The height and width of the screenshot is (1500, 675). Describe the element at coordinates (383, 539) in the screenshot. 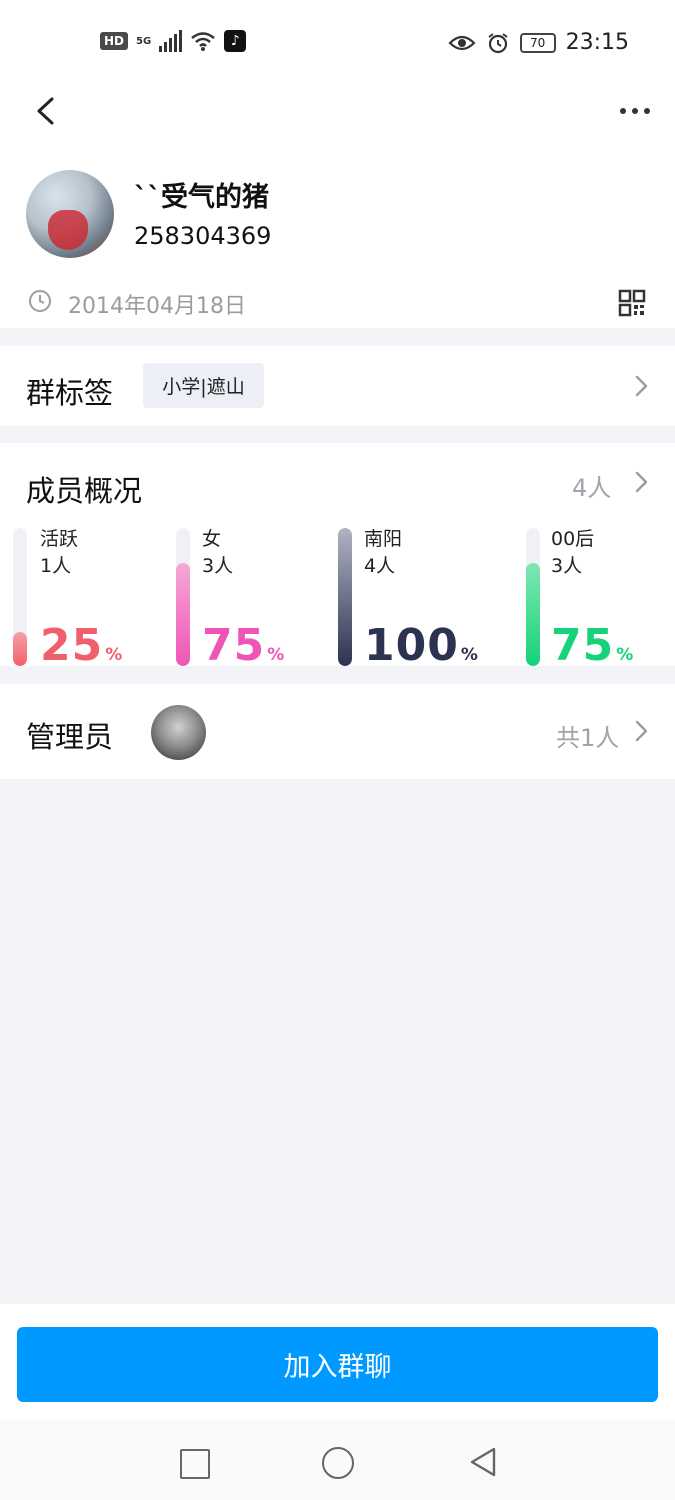

I see `stat-label-region: 南阳` at that location.